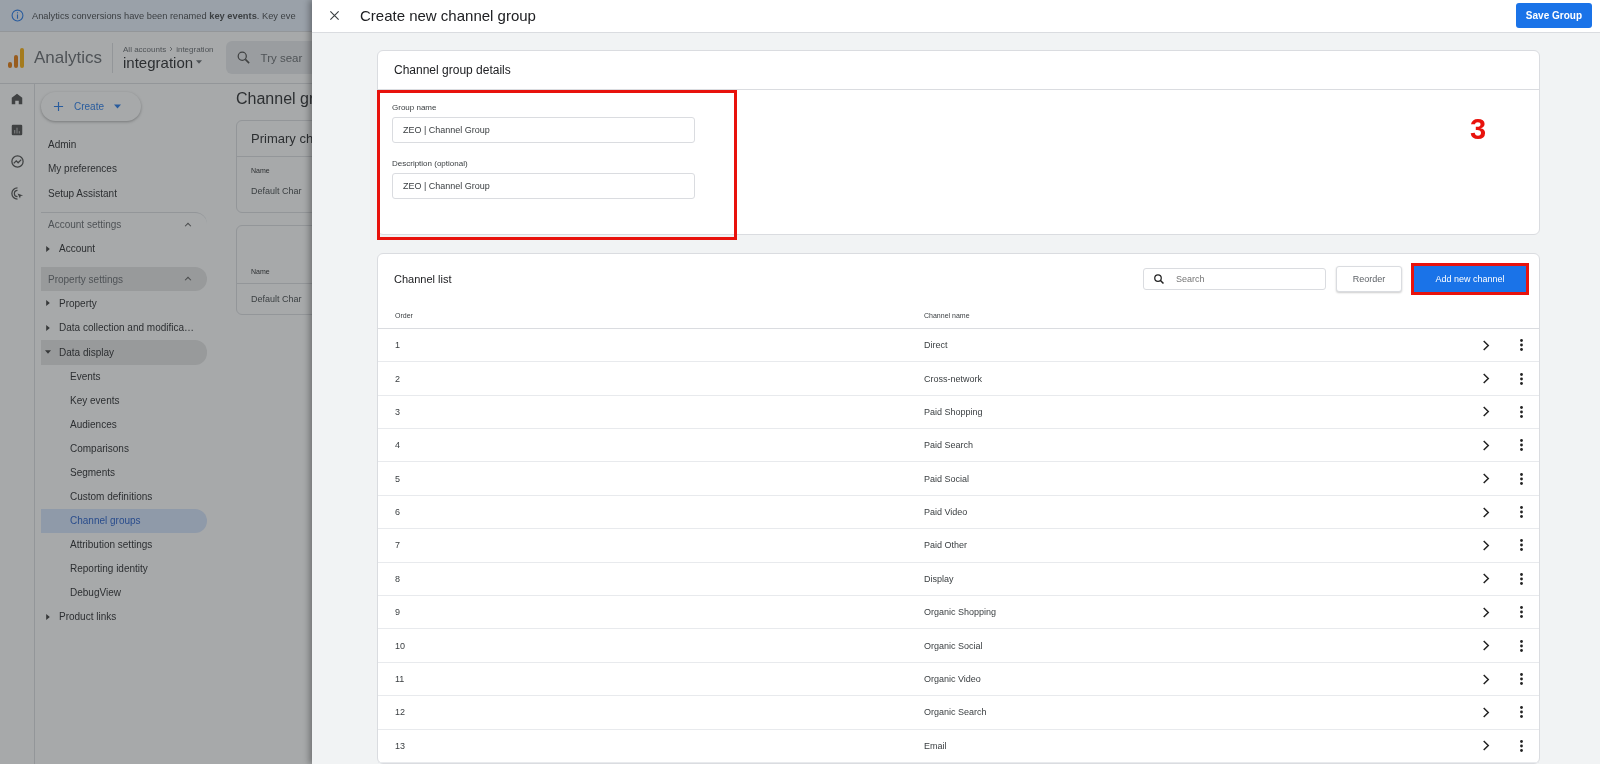 The image size is (1600, 764). I want to click on home-icon, so click(17, 99).